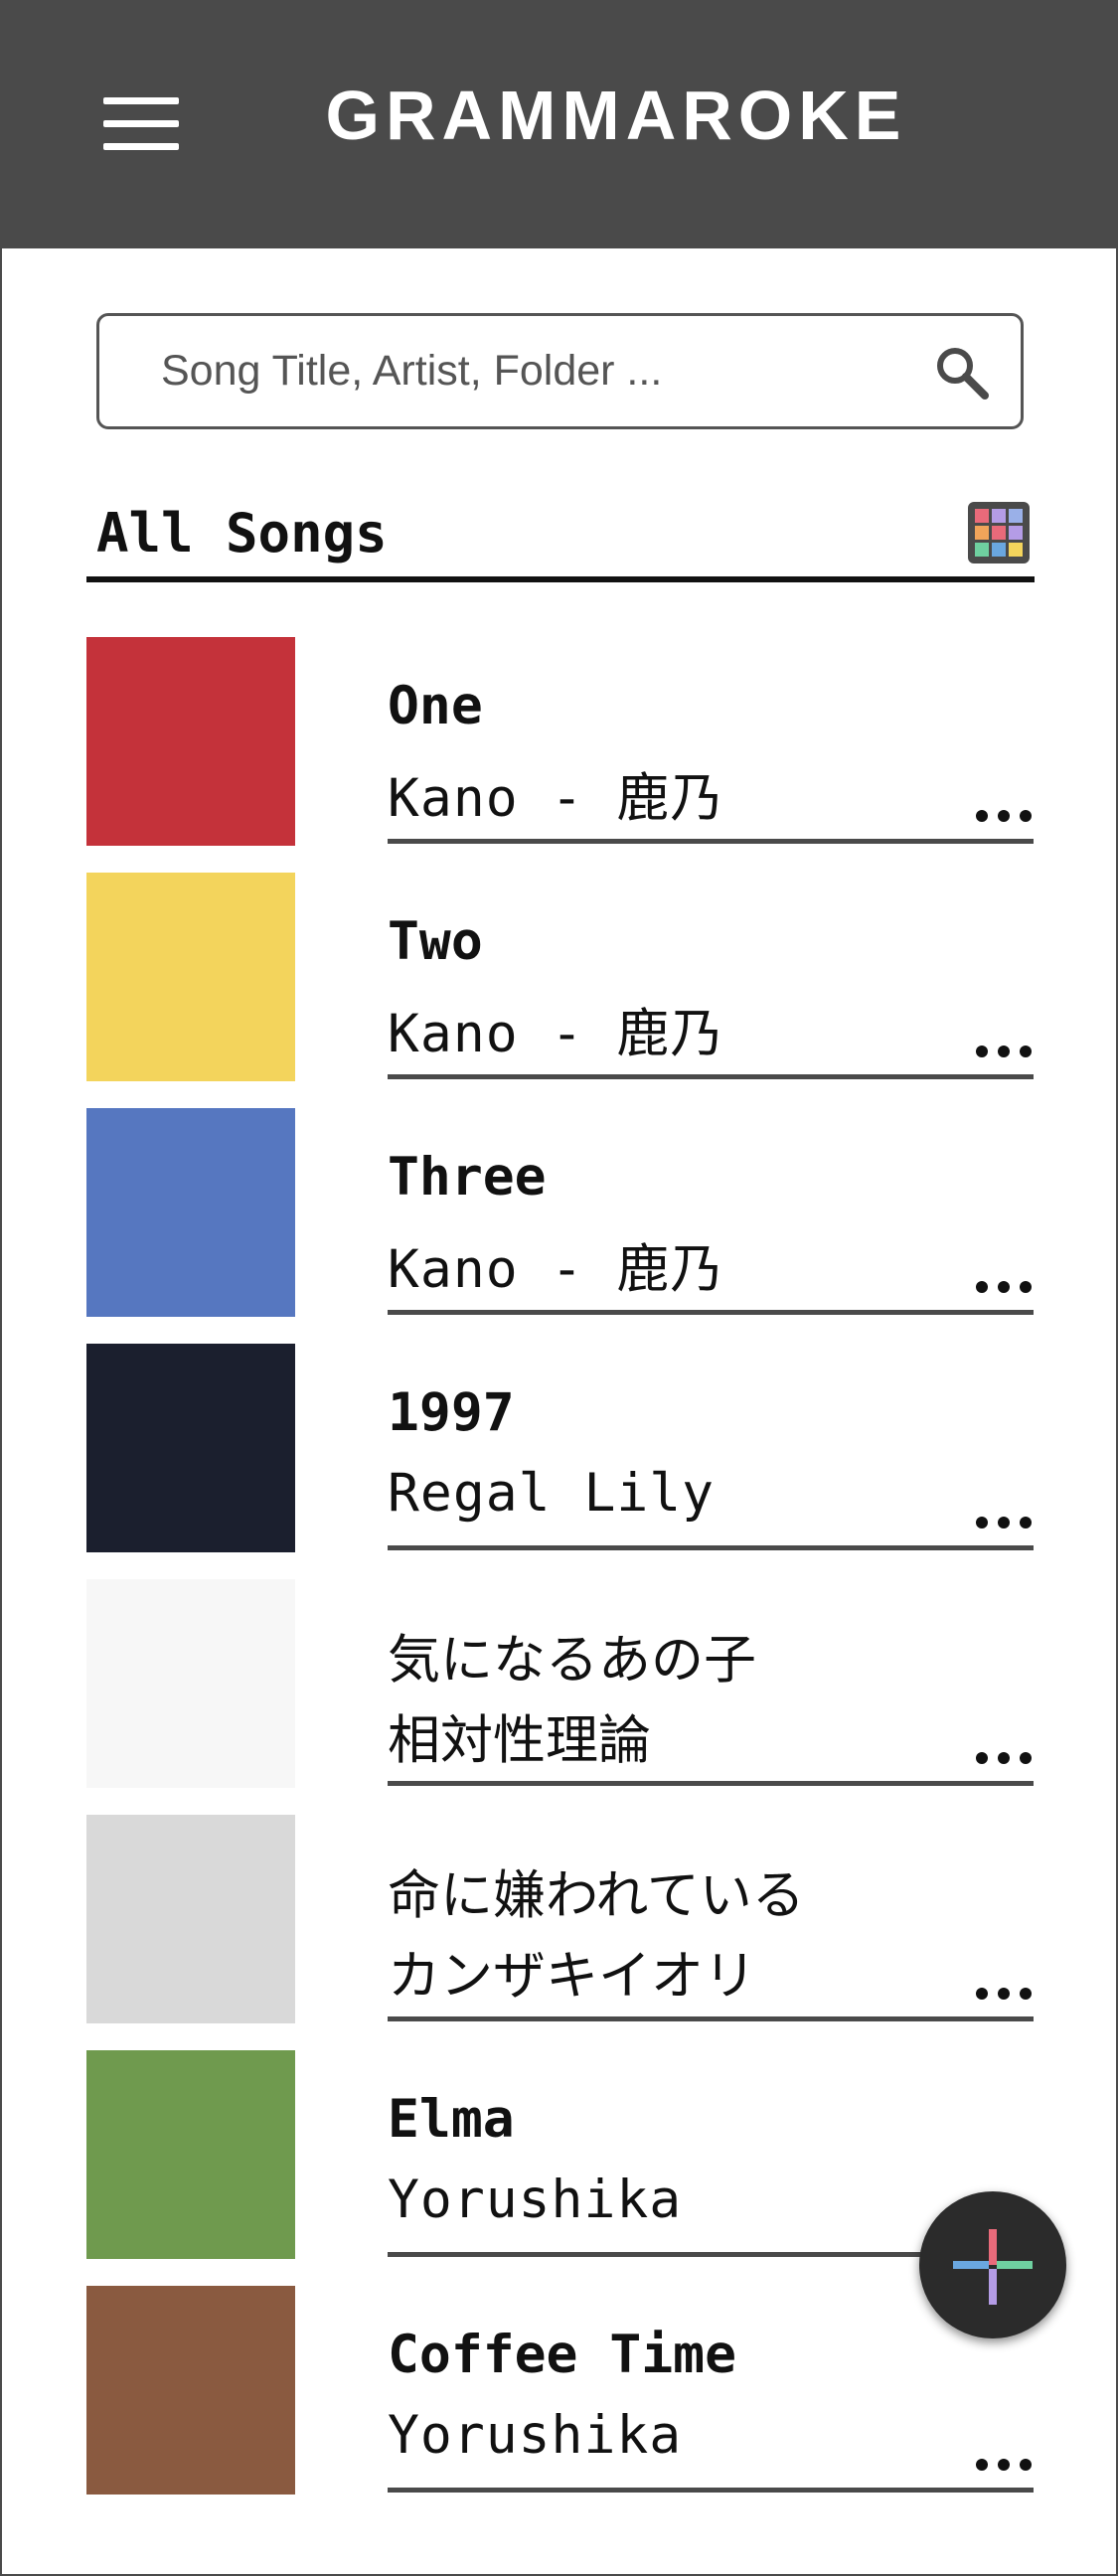 The image size is (1118, 2576). What do you see at coordinates (562, 2355) in the screenshot?
I see `song-title: Coffee Time` at bounding box center [562, 2355].